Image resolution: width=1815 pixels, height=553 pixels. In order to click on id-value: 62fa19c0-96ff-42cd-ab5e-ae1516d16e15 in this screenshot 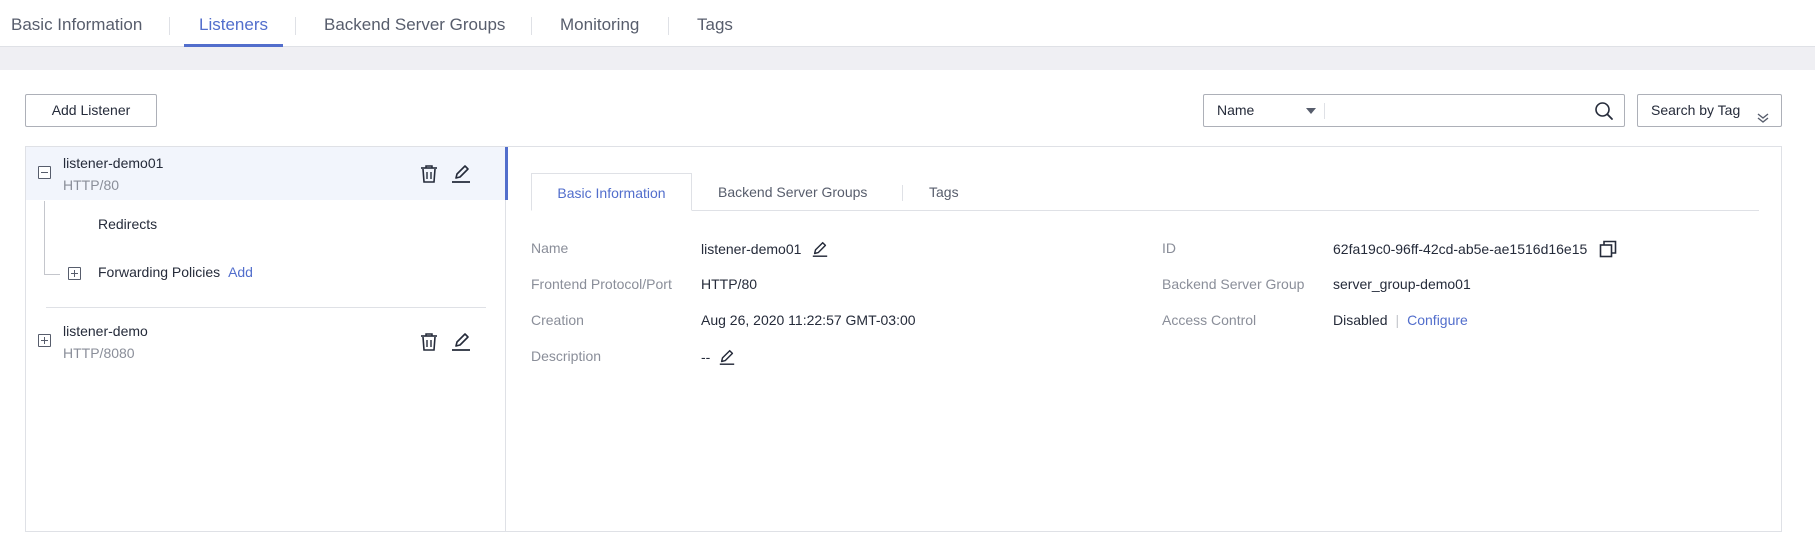, I will do `click(1475, 250)`.